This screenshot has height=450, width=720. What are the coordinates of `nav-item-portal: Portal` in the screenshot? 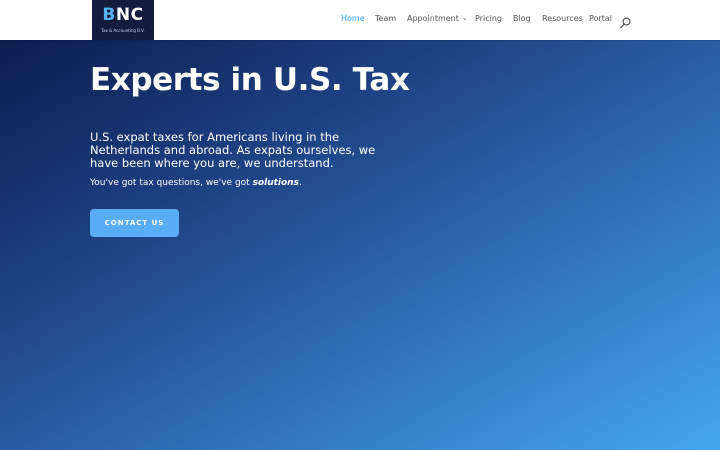 It's located at (600, 18).